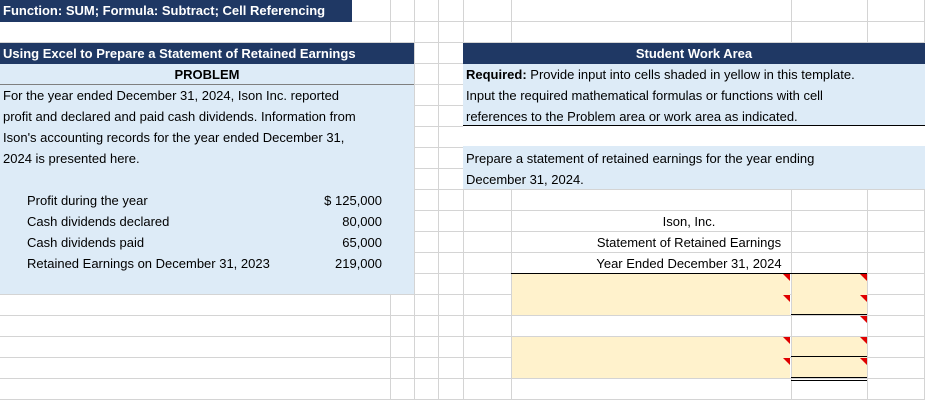 This screenshot has width=925, height=400. I want to click on problem-description-line-4: 2024 is presented here., so click(71, 158).